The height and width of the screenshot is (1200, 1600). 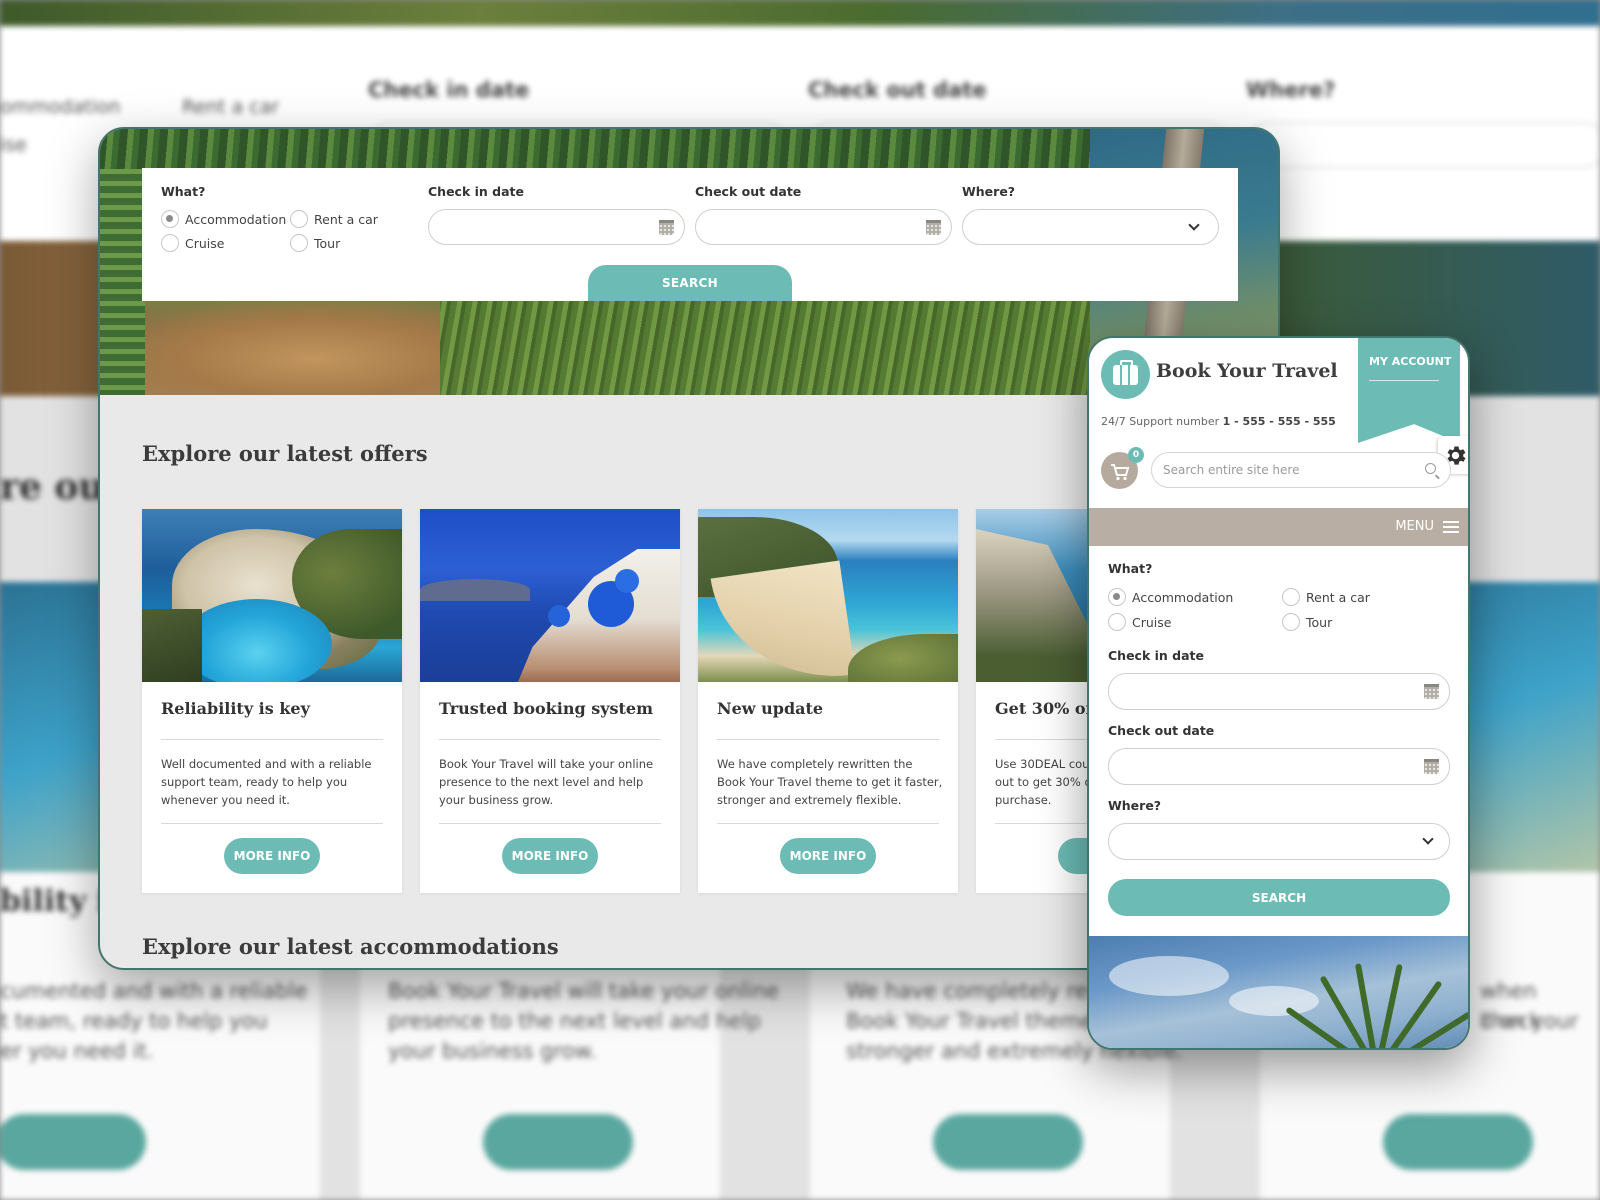 I want to click on card-title: New update, so click(x=770, y=708).